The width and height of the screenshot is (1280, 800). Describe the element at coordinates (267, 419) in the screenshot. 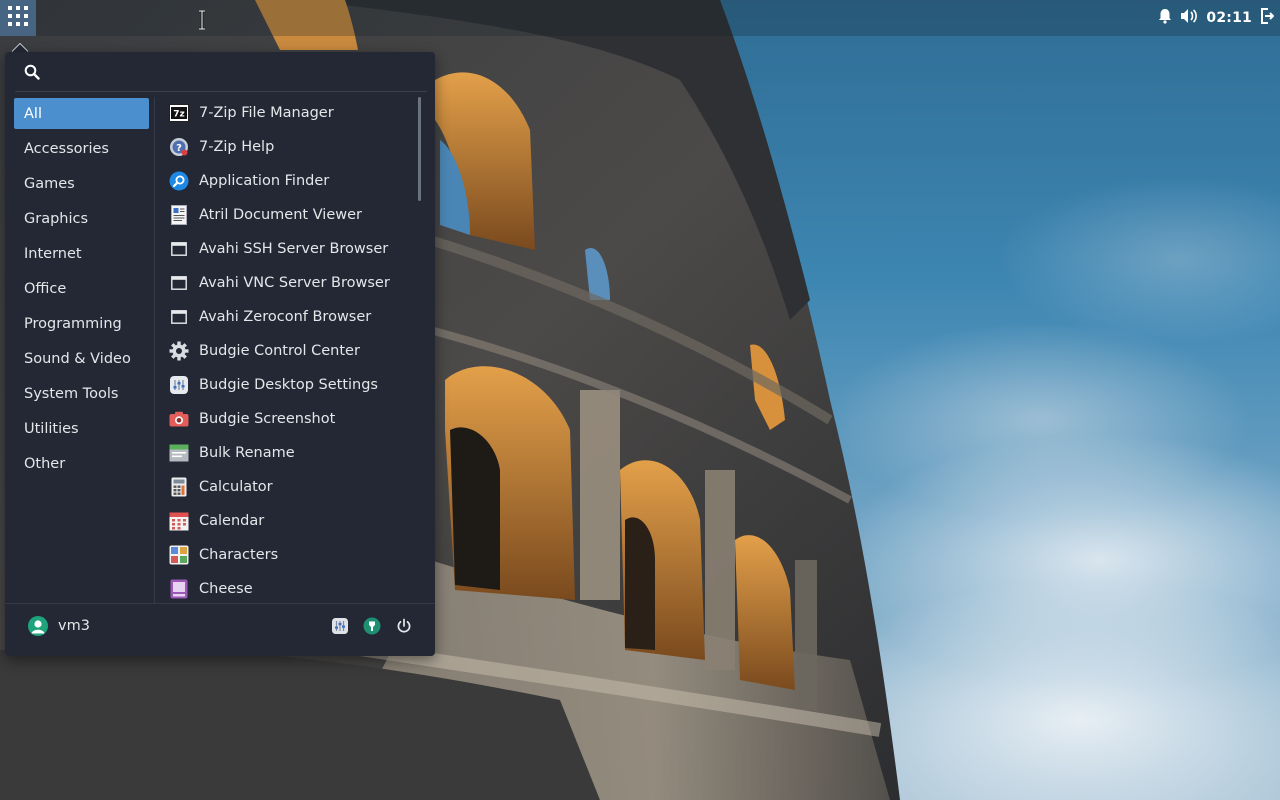

I see `app-label: Budgie Screenshot` at that location.